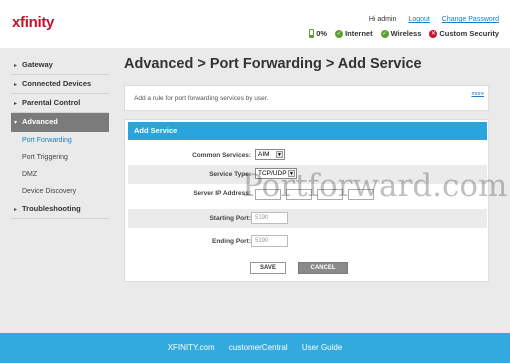 The image size is (510, 363). What do you see at coordinates (16, 123) in the screenshot?
I see `chevron-down-icon: ▾` at bounding box center [16, 123].